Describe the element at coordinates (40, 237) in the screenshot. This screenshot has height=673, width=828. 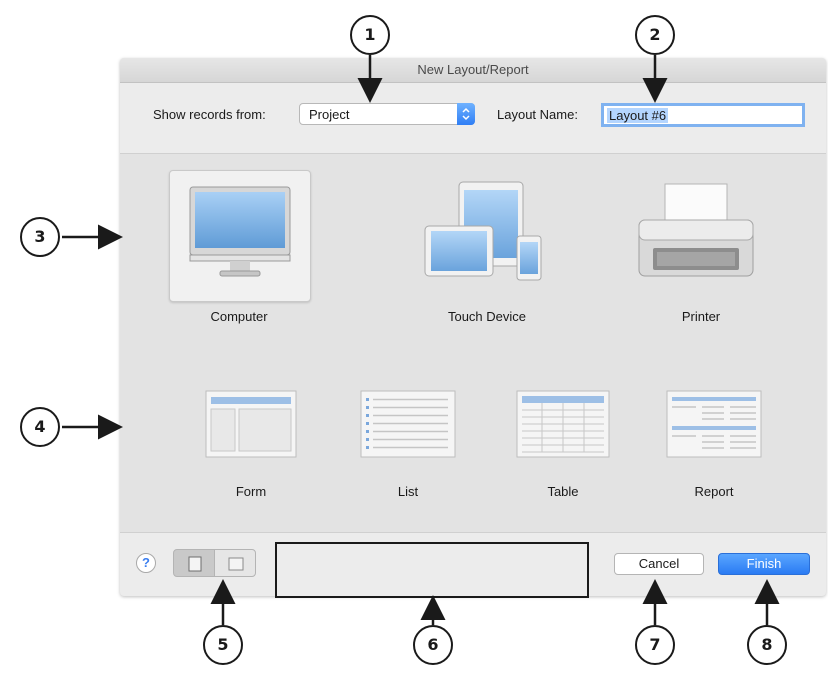
I see `callout-3: 3` at that location.